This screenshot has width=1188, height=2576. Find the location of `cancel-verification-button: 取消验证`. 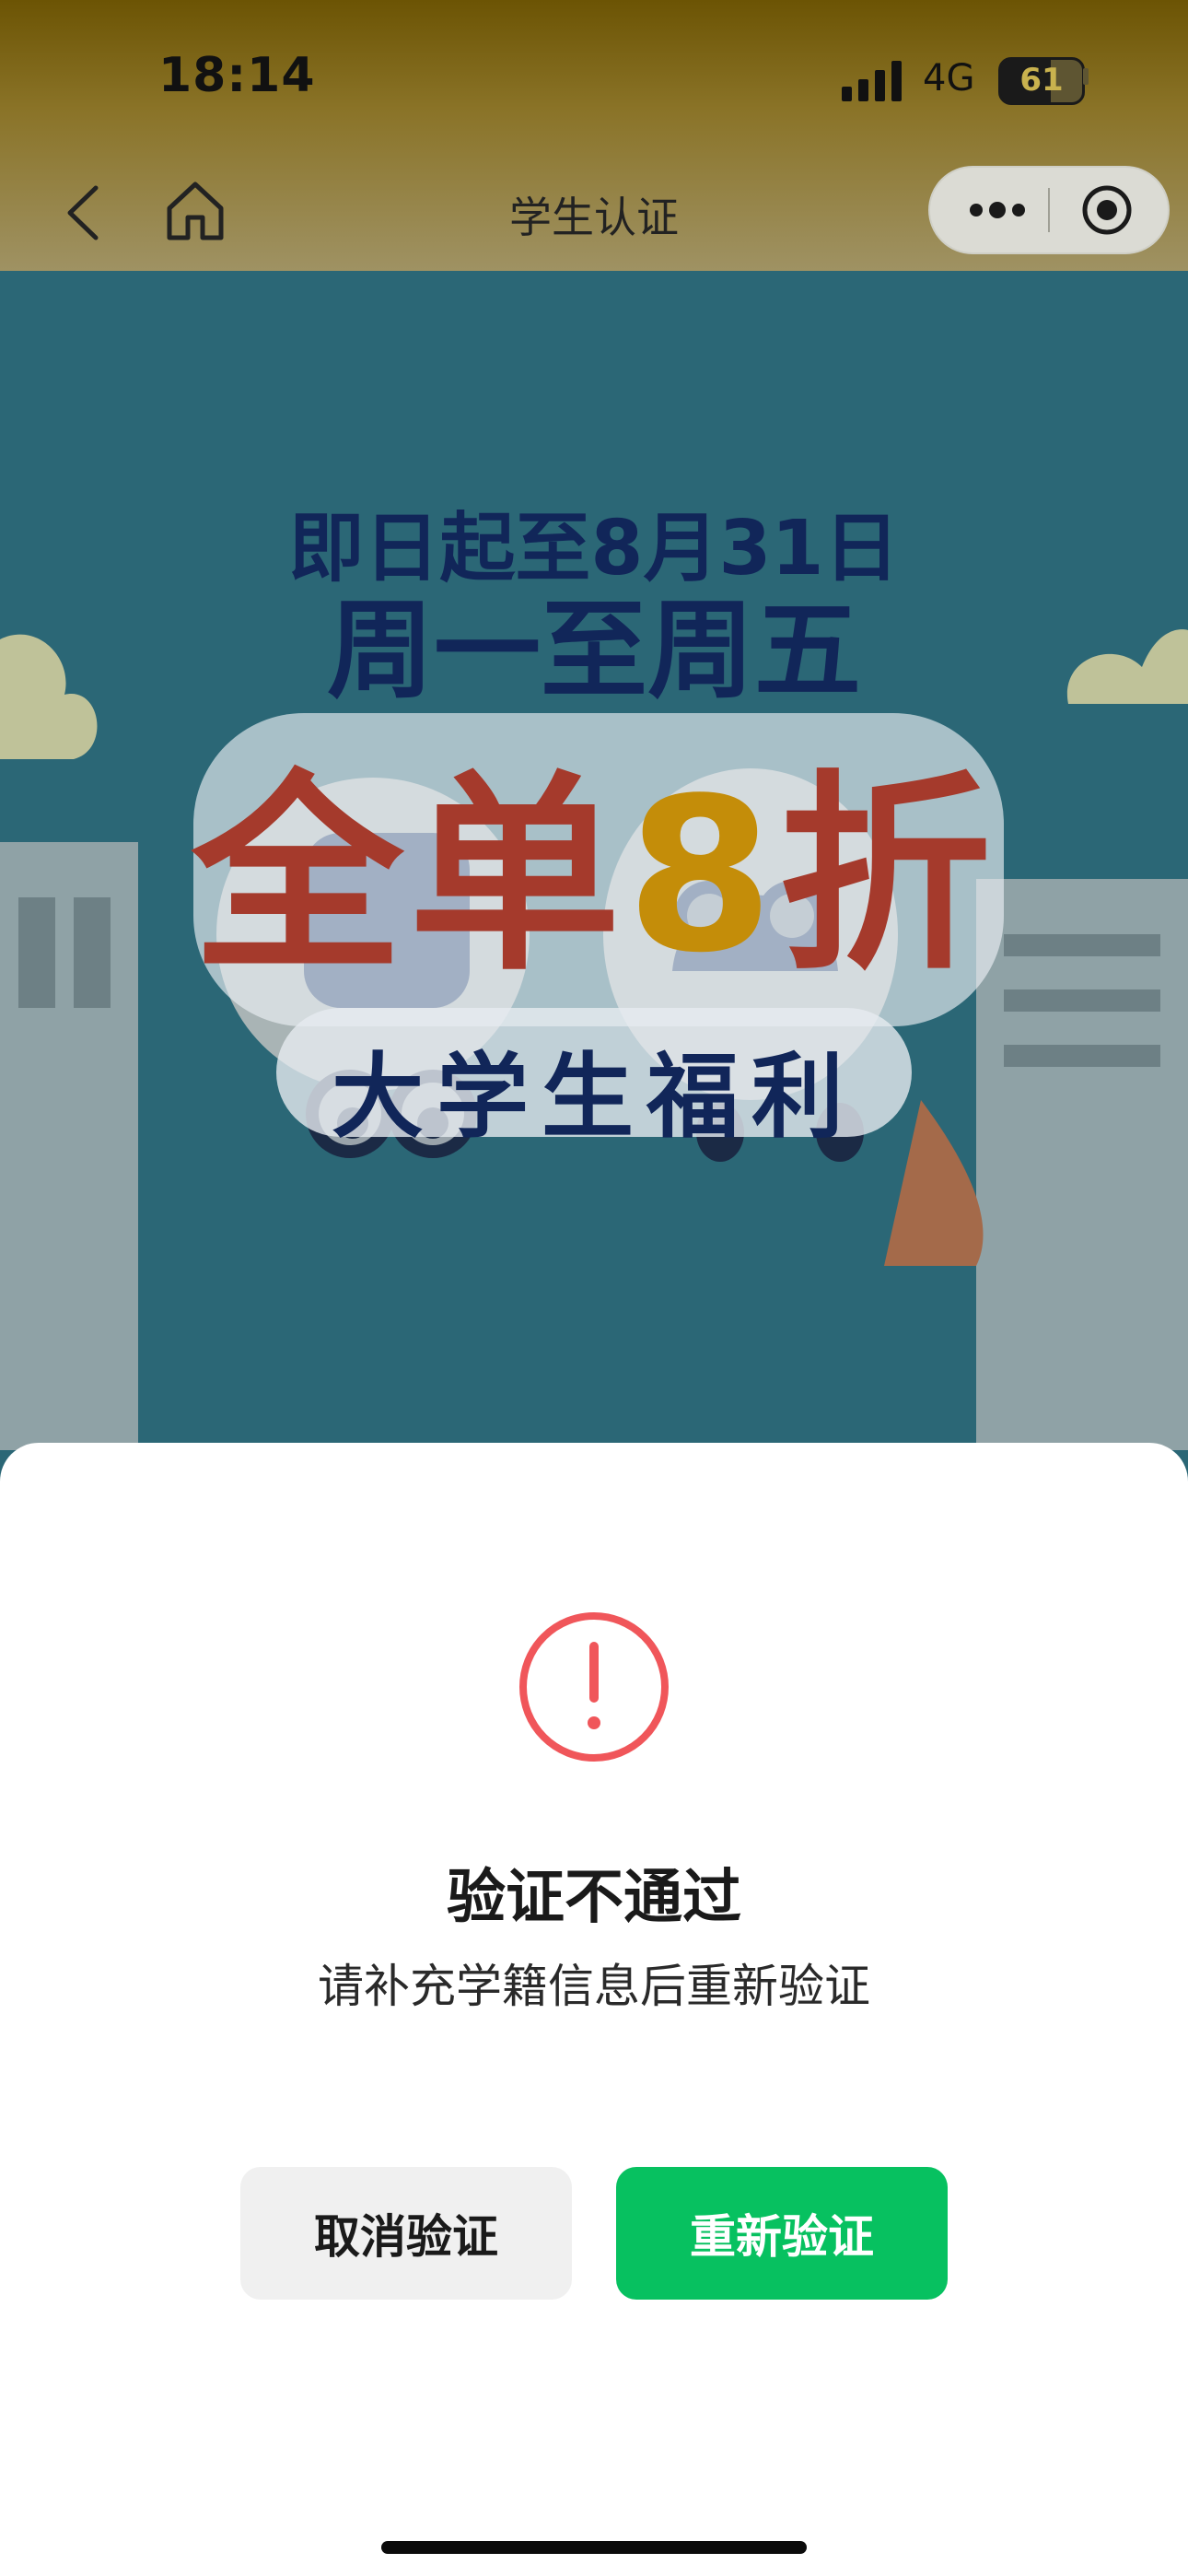

cancel-verification-button: 取消验证 is located at coordinates (406, 2233).